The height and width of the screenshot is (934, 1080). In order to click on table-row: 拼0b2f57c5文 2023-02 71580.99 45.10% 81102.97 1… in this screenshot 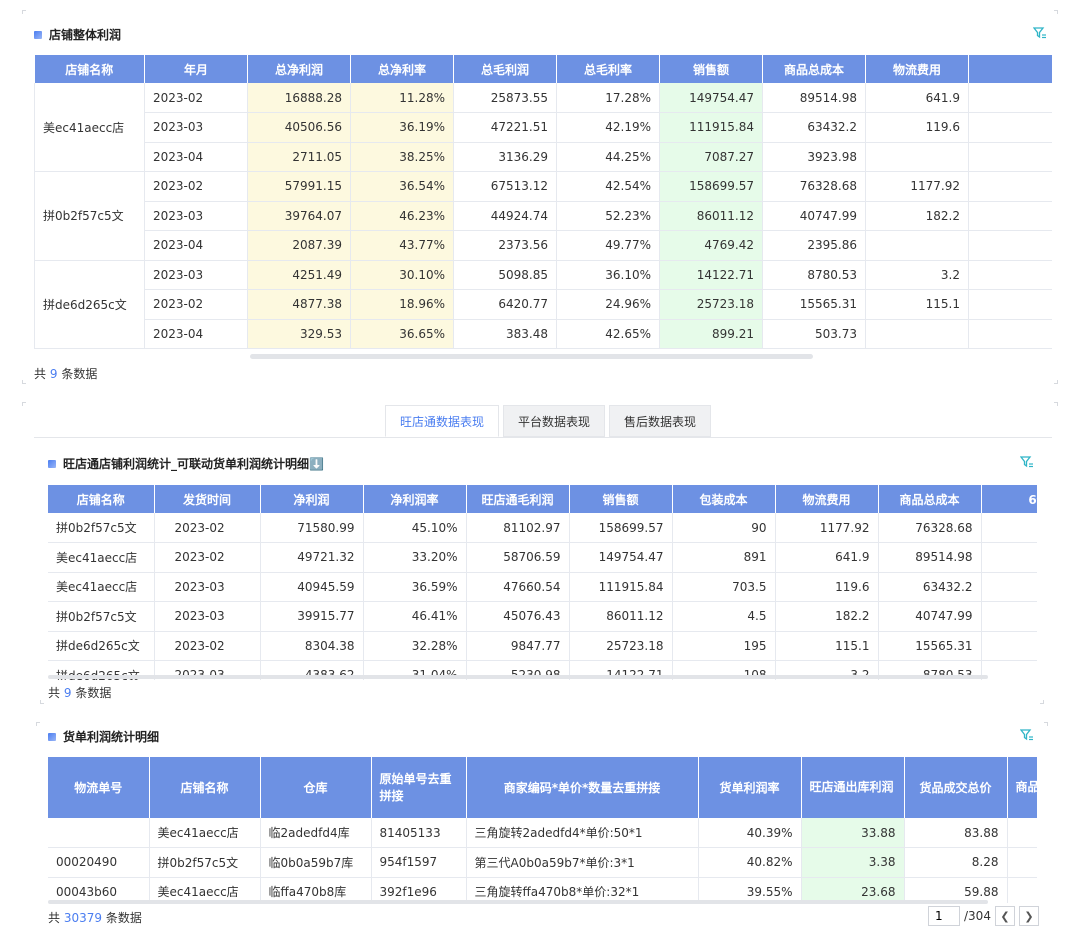, I will do `click(542, 528)`.